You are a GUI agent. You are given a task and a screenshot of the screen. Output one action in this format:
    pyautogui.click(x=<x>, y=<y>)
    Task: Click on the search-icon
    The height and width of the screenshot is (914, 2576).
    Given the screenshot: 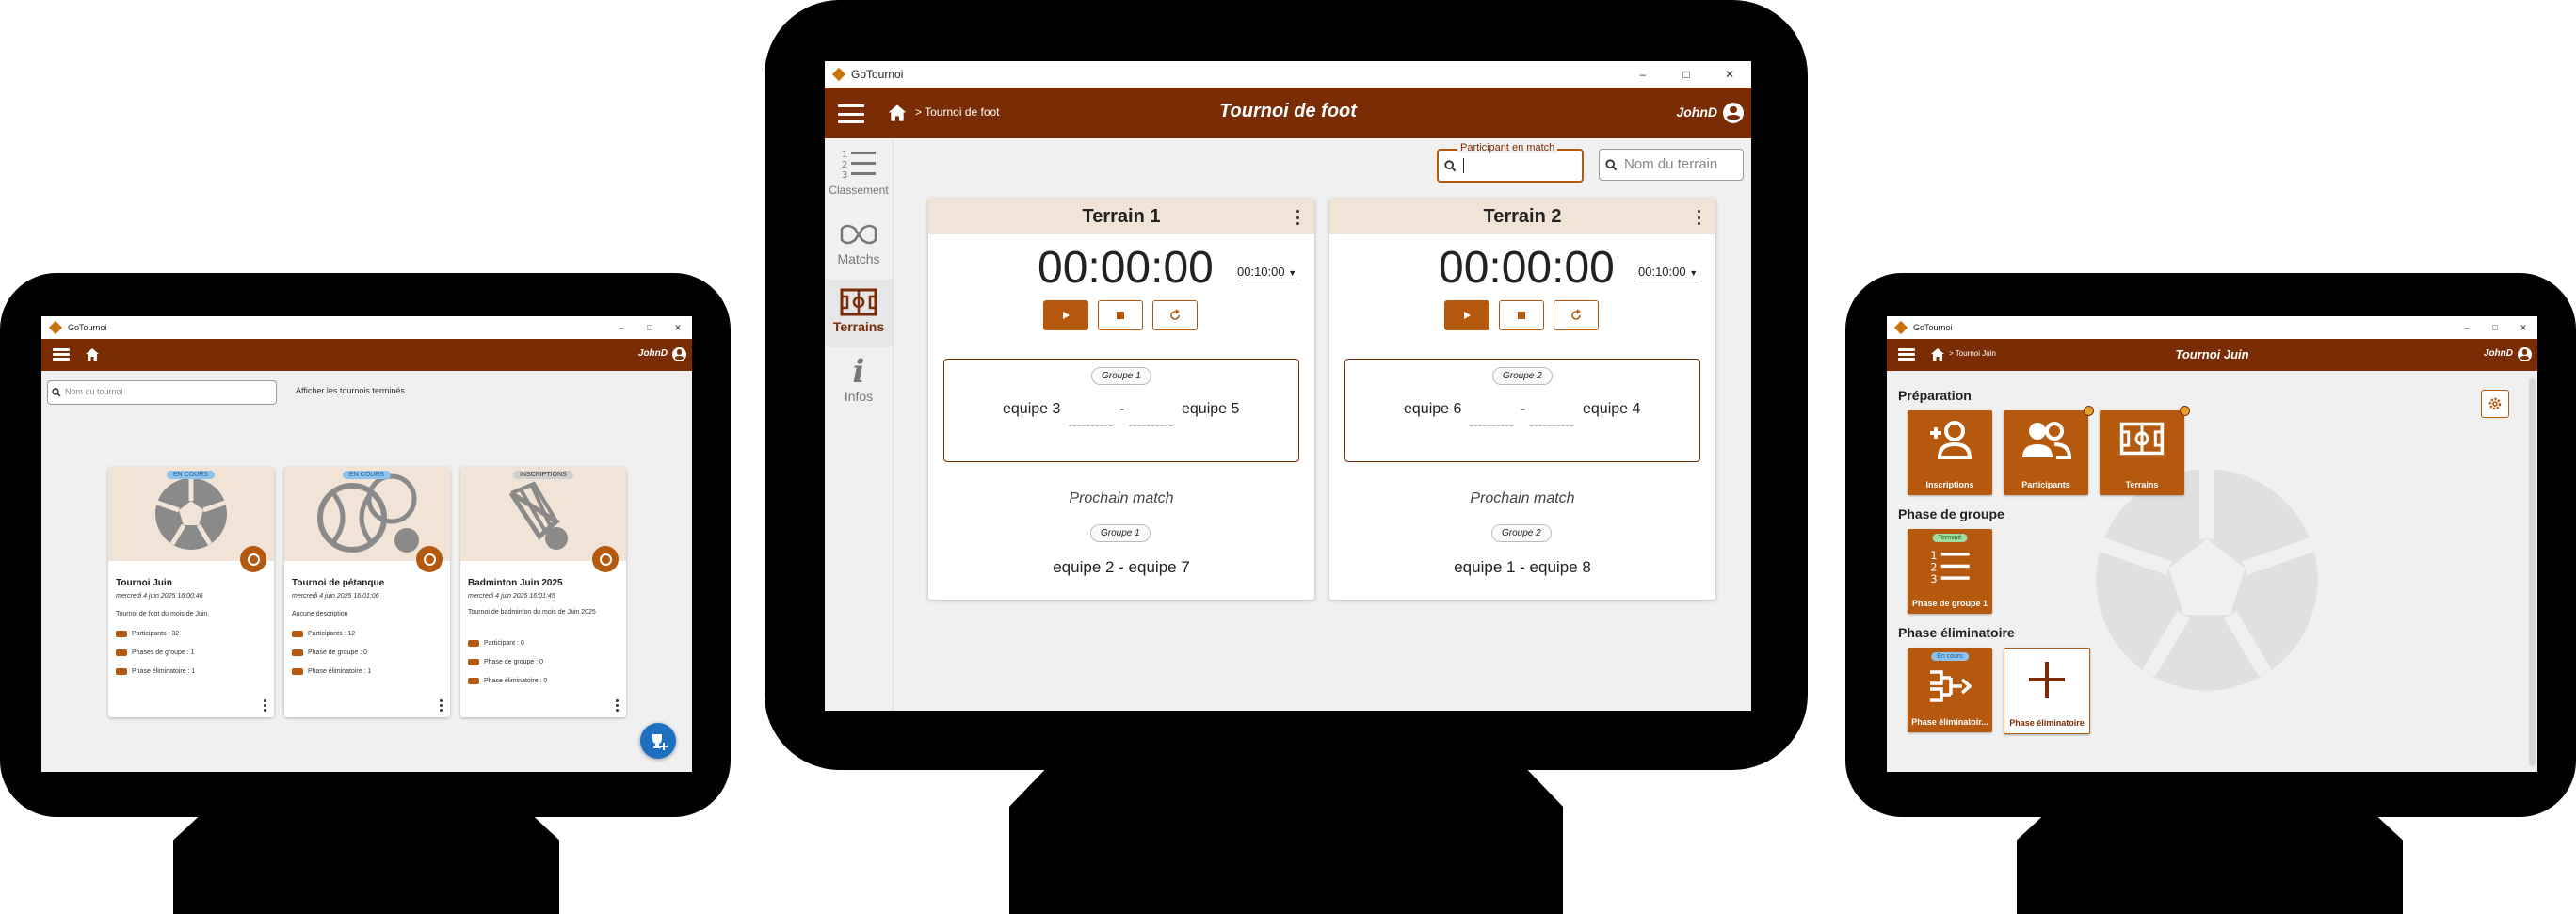 What is the action you would take?
    pyautogui.click(x=56, y=392)
    